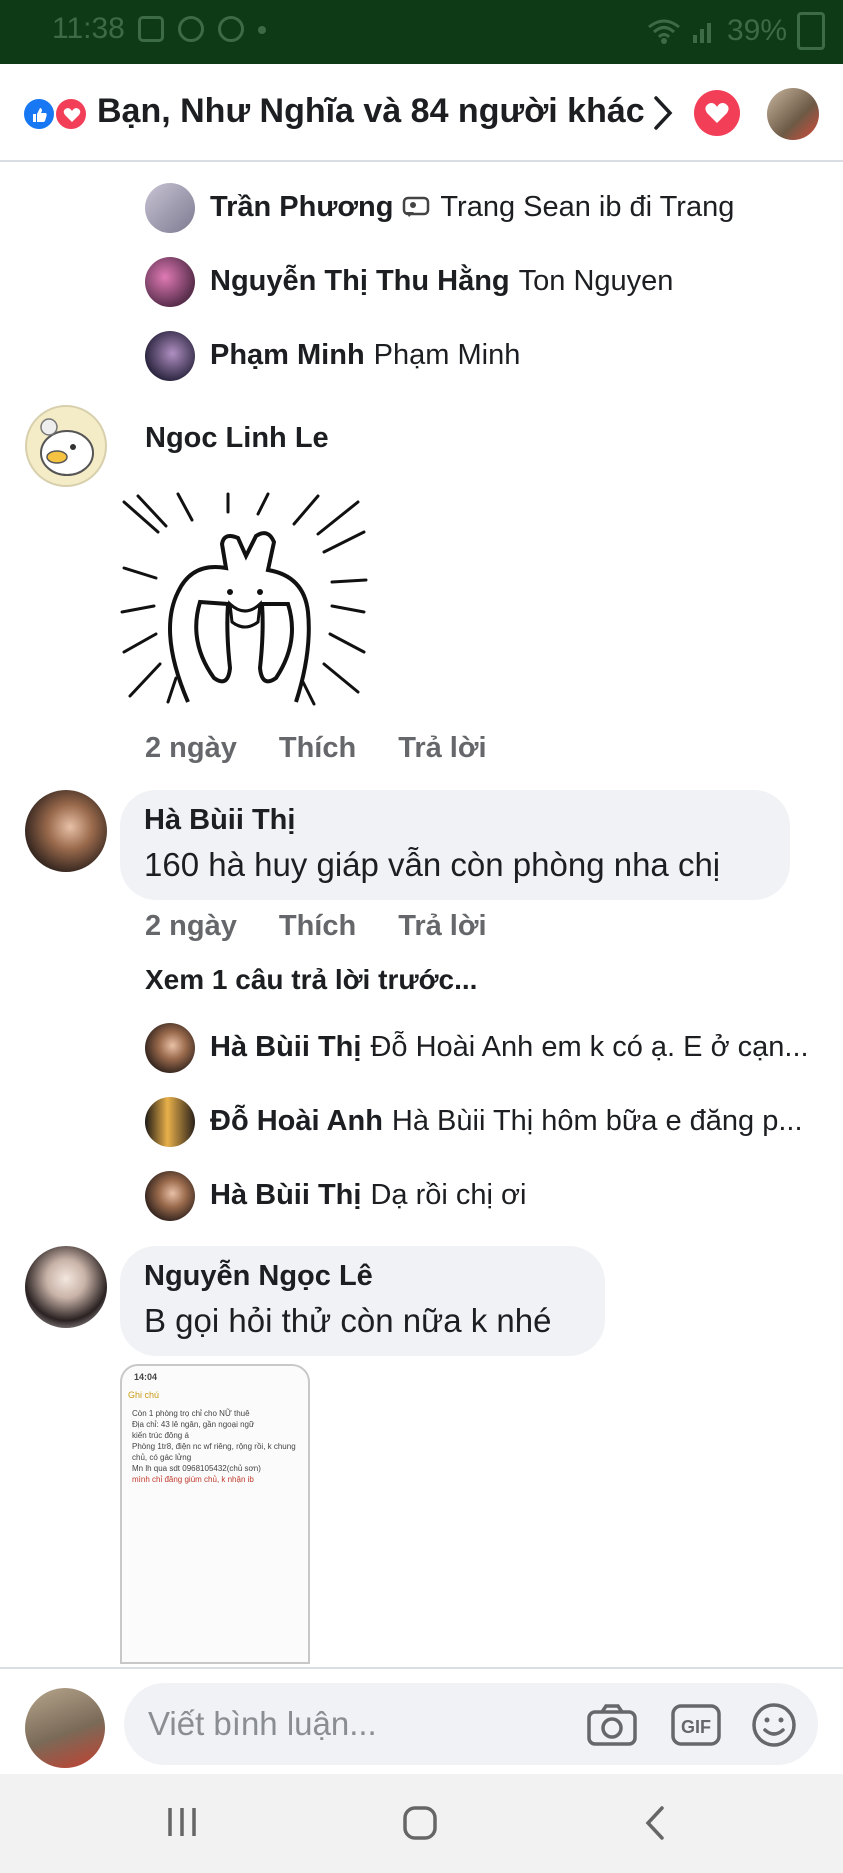 Image resolution: width=843 pixels, height=1873 pixels. I want to click on comment-text: 160 hà huy giáp vẫn còn phòng nha chị, so click(432, 864).